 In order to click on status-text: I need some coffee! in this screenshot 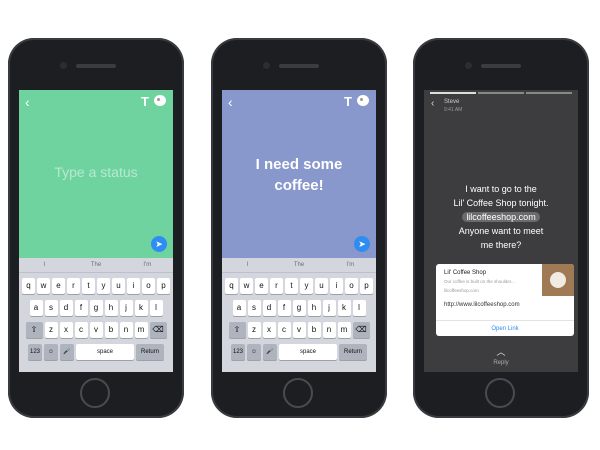, I will do `click(299, 175)`.